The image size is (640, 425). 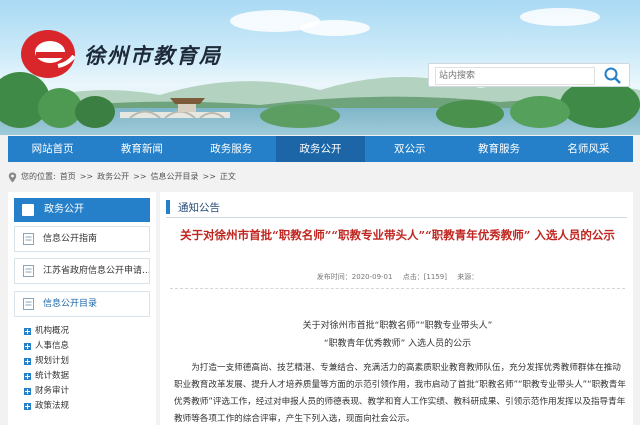 What do you see at coordinates (88, 346) in the screenshot?
I see `catalog-item: 人事信息` at bounding box center [88, 346].